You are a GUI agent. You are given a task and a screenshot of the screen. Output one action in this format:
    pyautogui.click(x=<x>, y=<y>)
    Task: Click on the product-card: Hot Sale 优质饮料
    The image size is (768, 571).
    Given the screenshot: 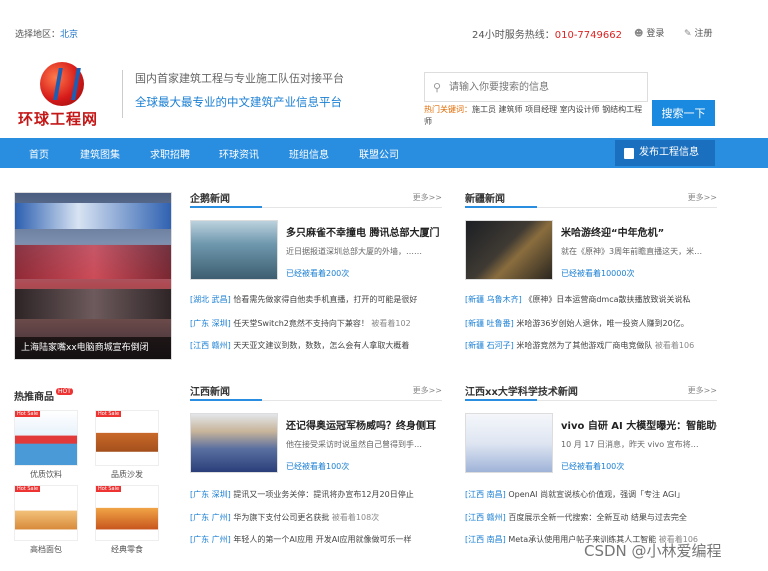 What is the action you would take?
    pyautogui.click(x=46, y=445)
    